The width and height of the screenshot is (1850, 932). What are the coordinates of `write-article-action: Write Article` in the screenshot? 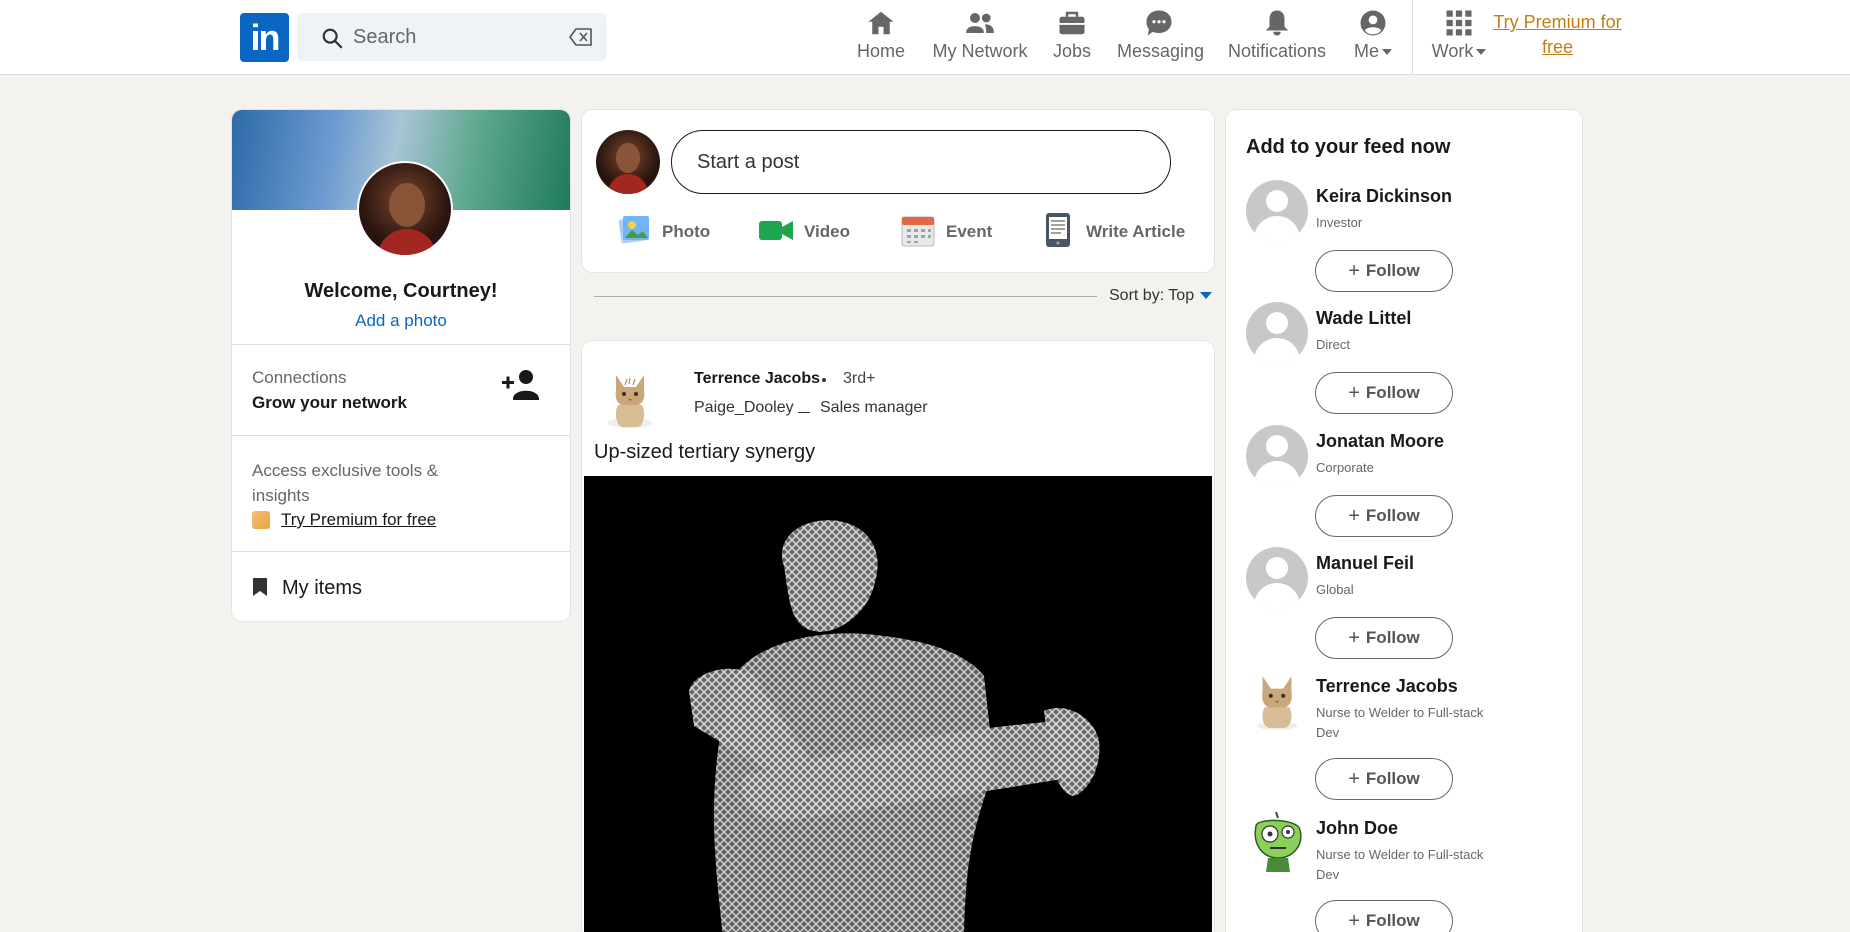 It's located at (1120, 232).